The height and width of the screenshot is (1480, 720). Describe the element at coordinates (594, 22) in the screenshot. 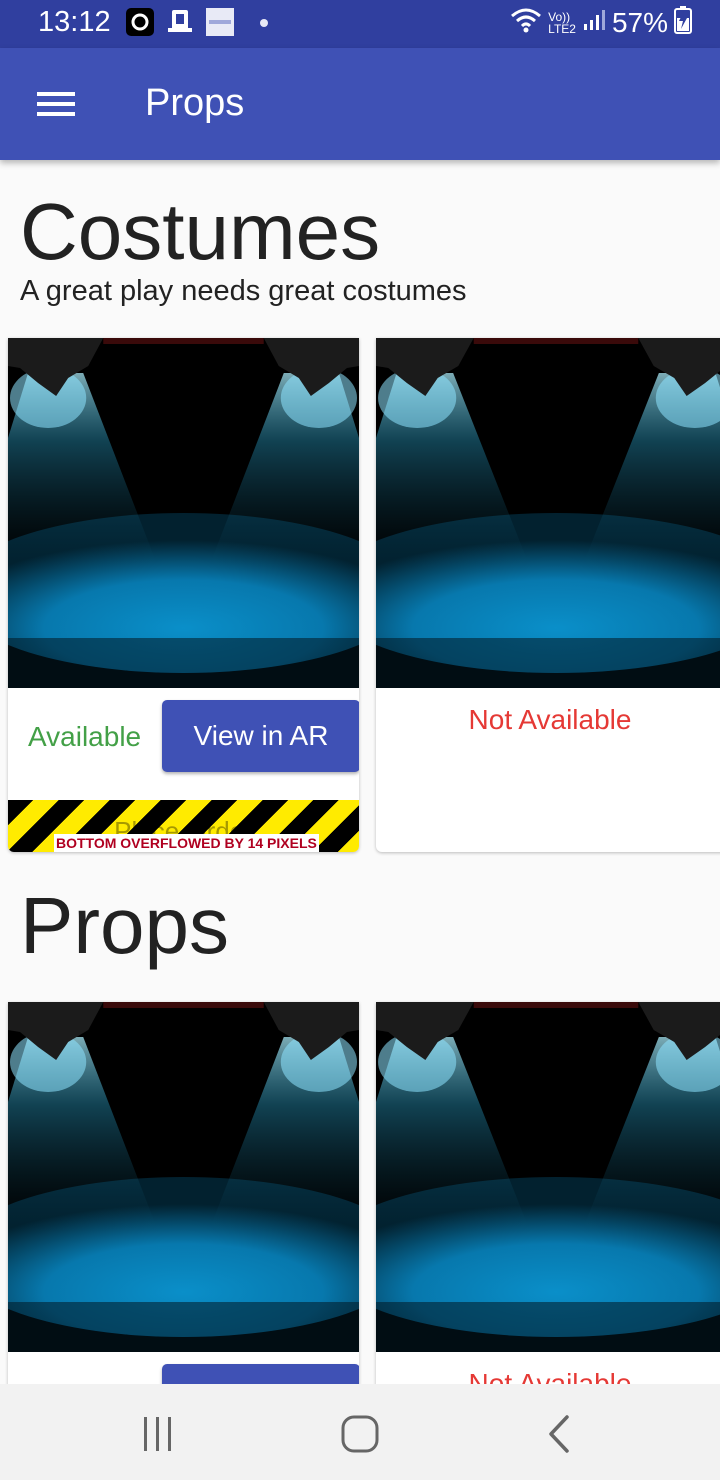

I see `signal-icon` at that location.